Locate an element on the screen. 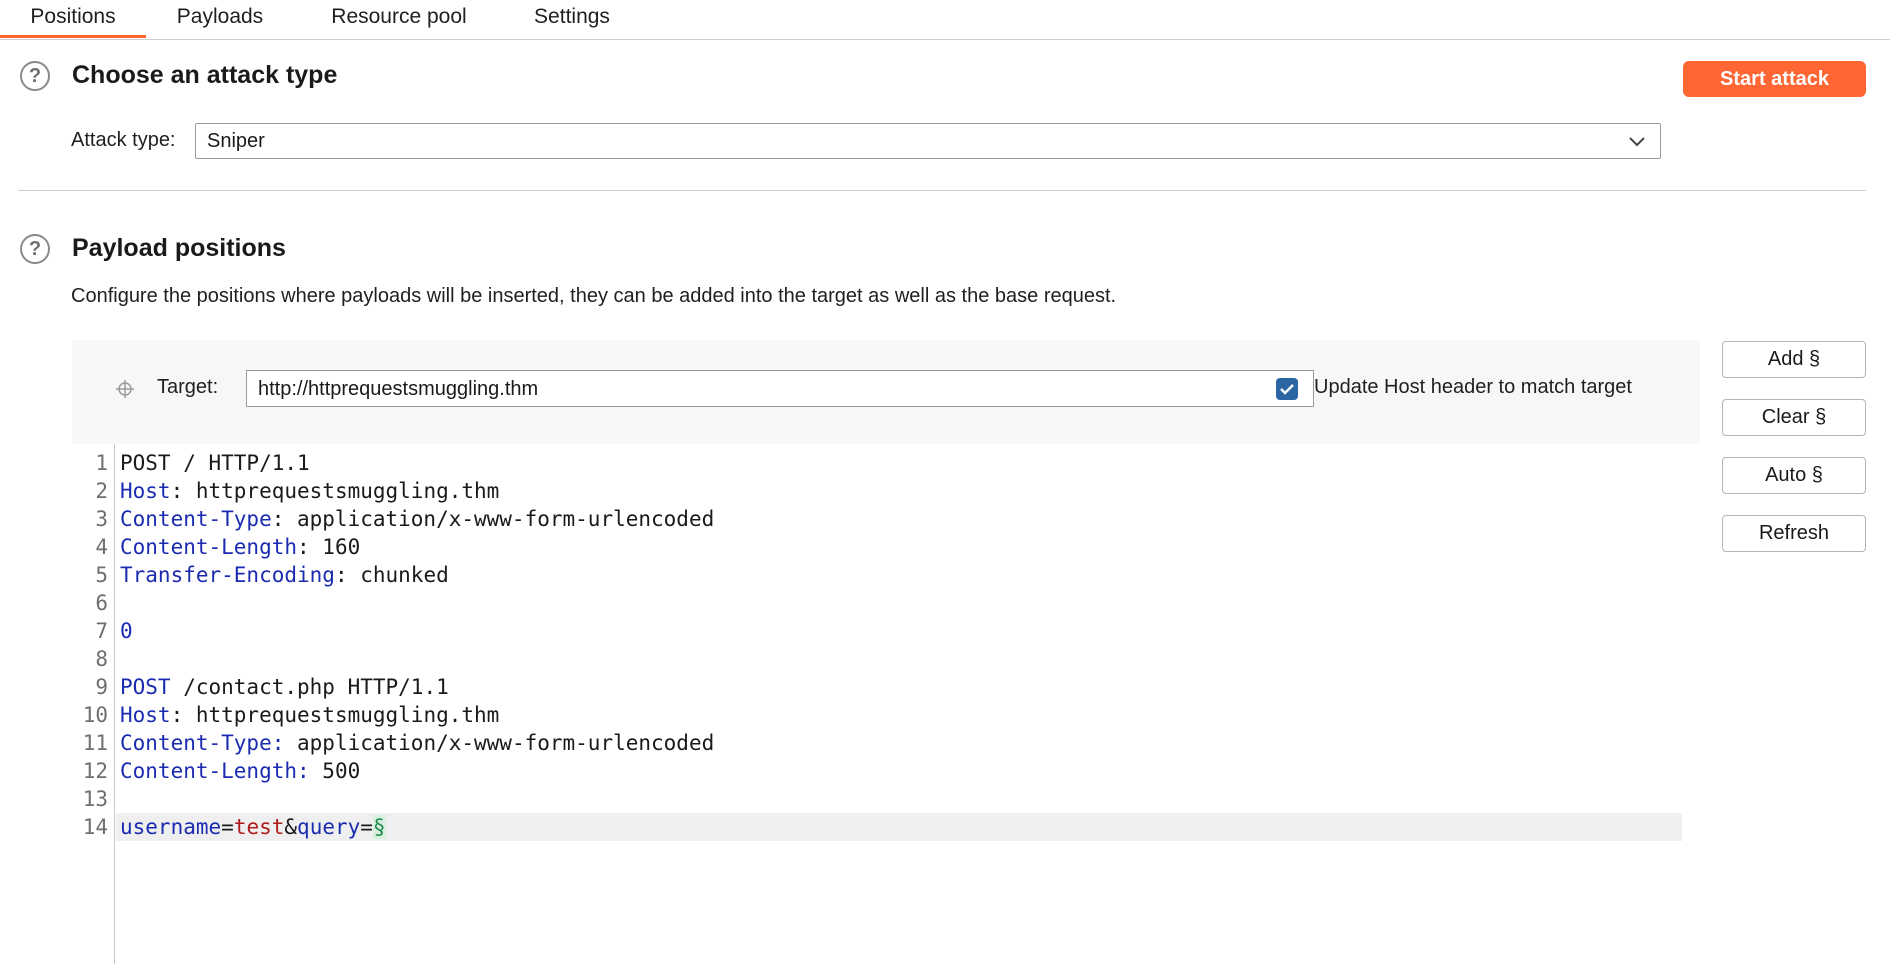 This screenshot has width=1890, height=964. line-number: 3 is located at coordinates (101, 519).